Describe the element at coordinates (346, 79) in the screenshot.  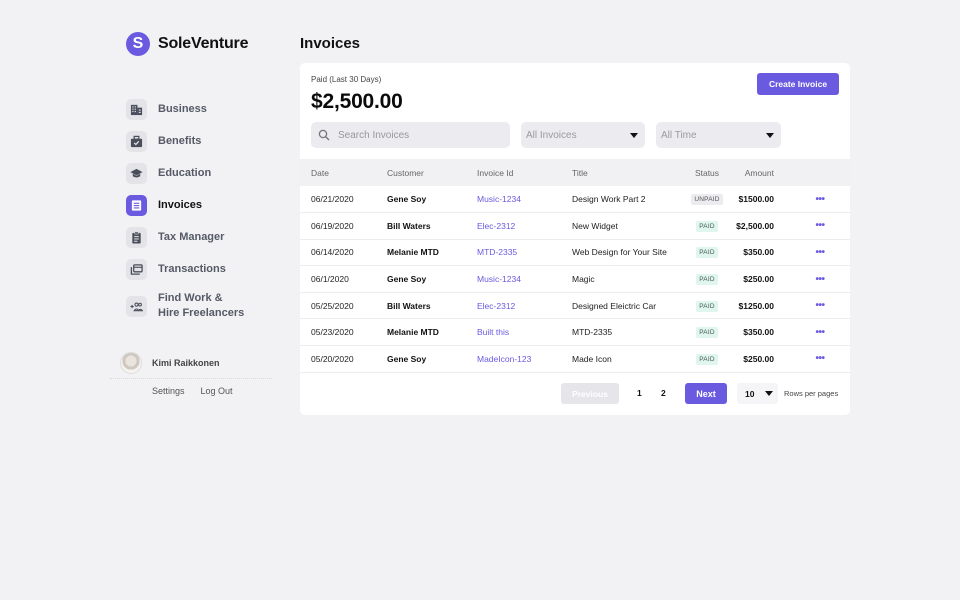
I see `paid-summary-label: Paid (Last 30 Days)` at that location.